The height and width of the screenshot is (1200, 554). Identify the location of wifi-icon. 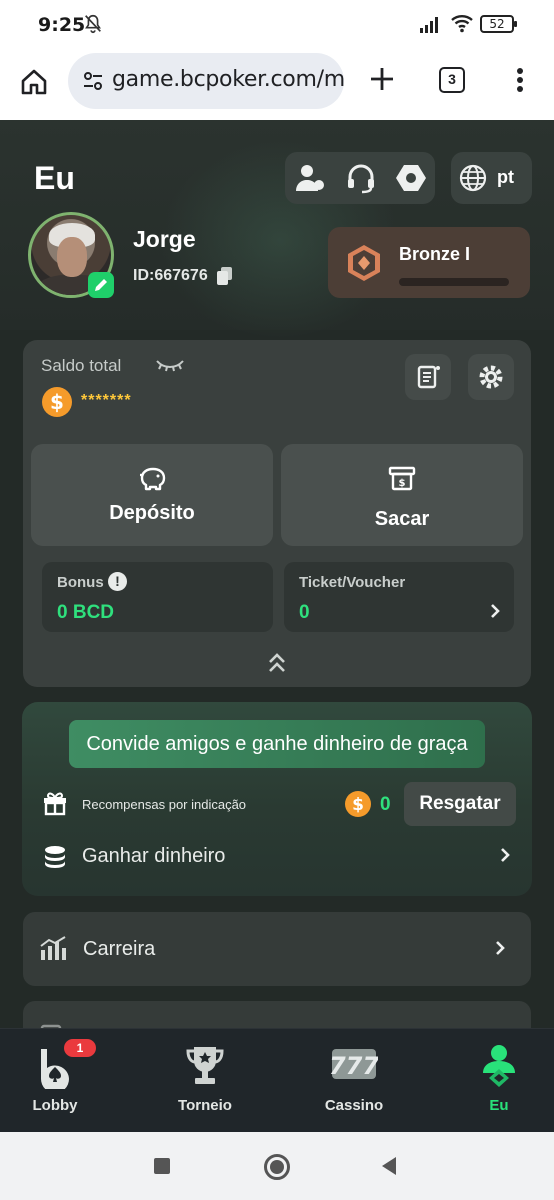
(462, 24).